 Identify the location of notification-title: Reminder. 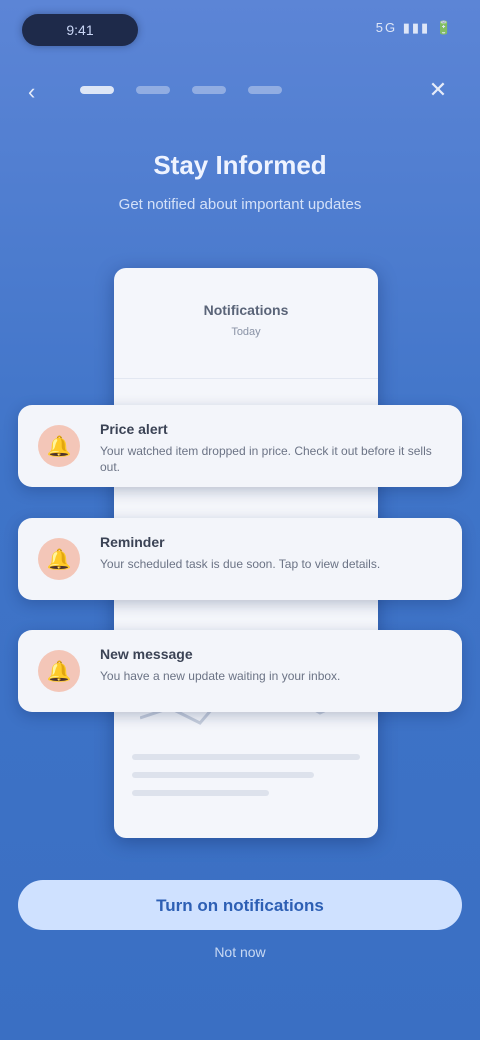
(132, 542).